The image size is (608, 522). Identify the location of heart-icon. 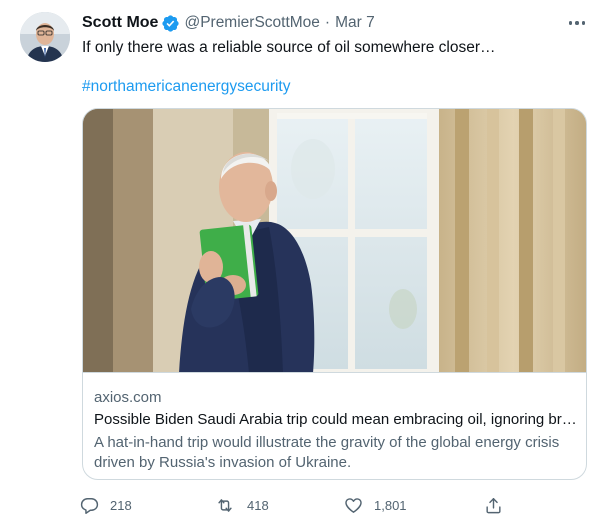
(353, 505).